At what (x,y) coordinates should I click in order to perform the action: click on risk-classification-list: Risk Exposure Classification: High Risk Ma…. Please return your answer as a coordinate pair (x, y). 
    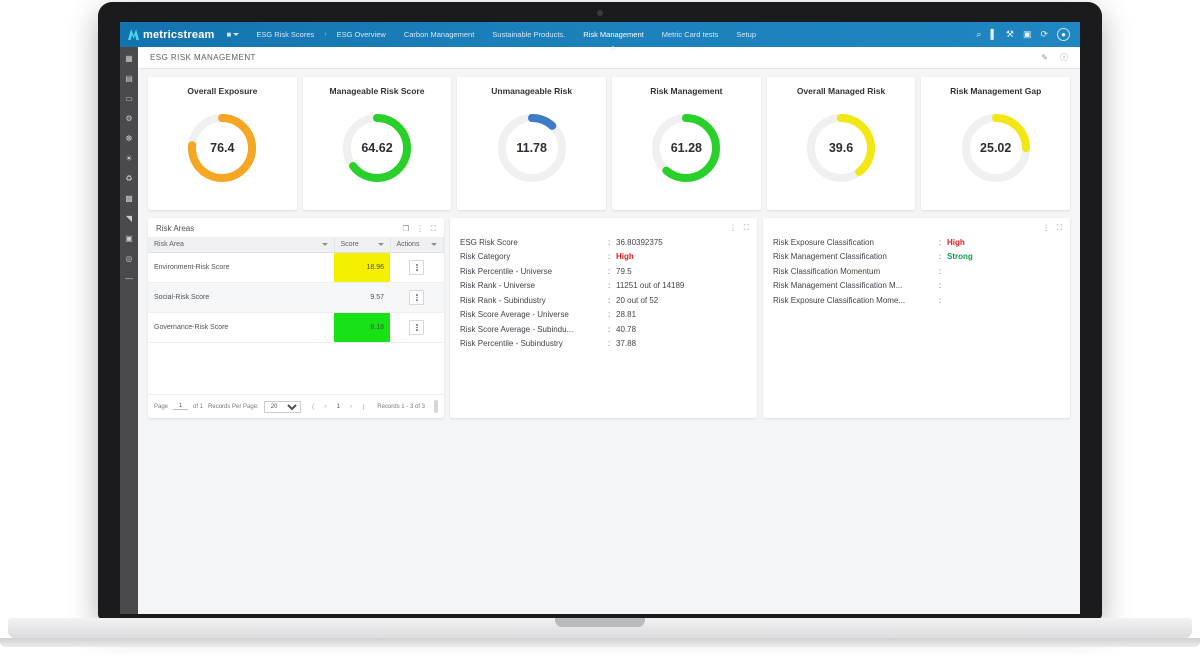
    Looking at the image, I should click on (916, 276).